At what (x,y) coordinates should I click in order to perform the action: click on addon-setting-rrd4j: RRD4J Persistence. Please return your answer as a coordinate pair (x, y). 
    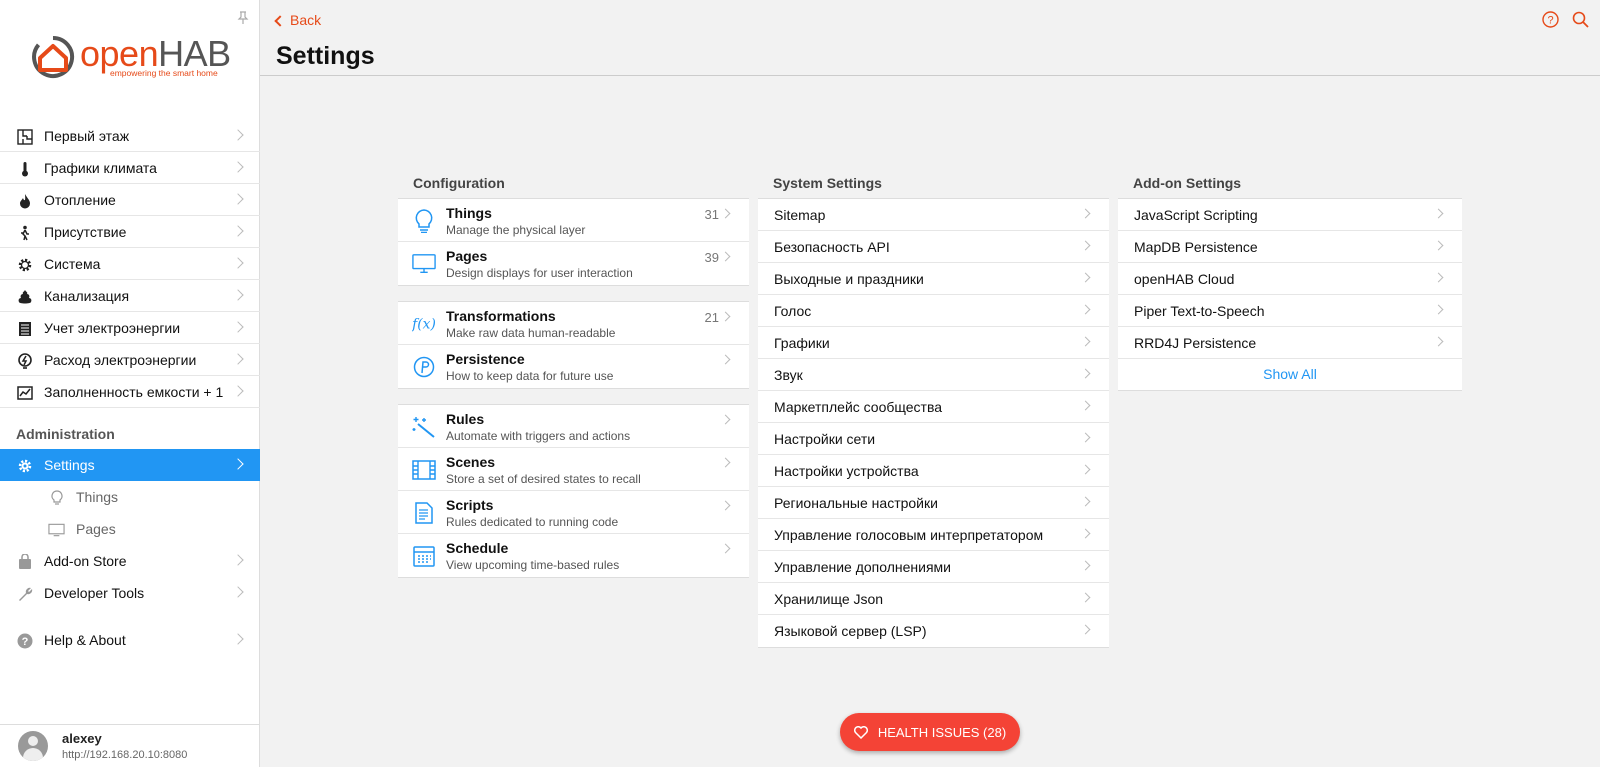
    Looking at the image, I should click on (1290, 343).